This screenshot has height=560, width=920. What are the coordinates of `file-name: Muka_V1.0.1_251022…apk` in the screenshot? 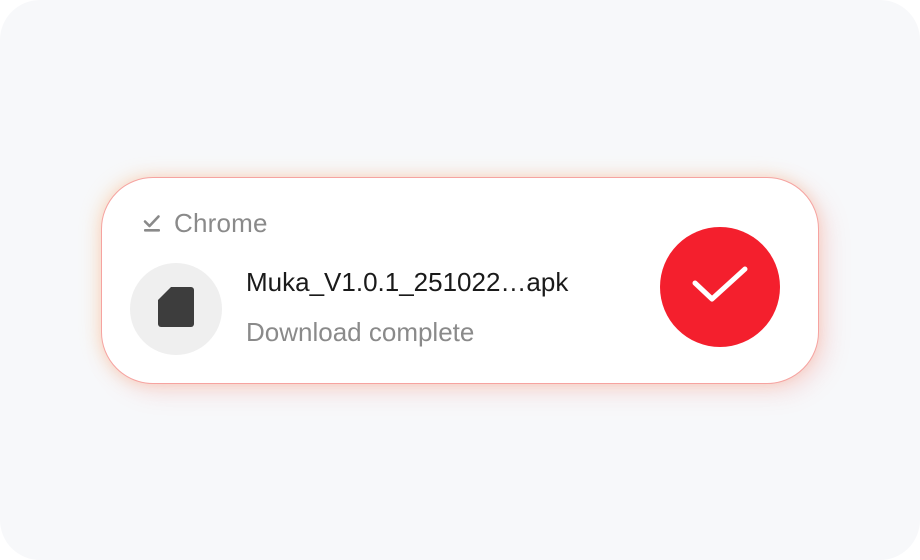 It's located at (407, 282).